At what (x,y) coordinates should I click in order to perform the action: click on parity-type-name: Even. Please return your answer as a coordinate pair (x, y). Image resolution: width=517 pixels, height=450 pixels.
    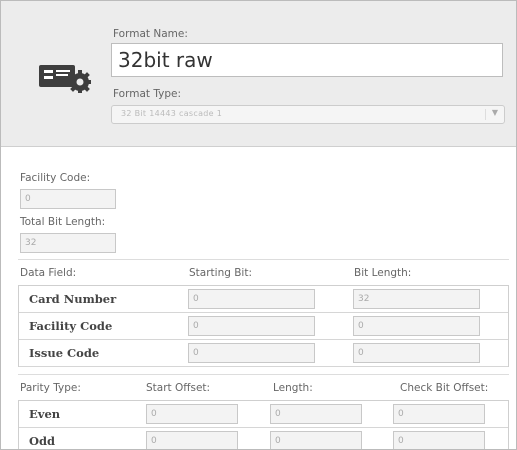
    Looking at the image, I should click on (45, 414).